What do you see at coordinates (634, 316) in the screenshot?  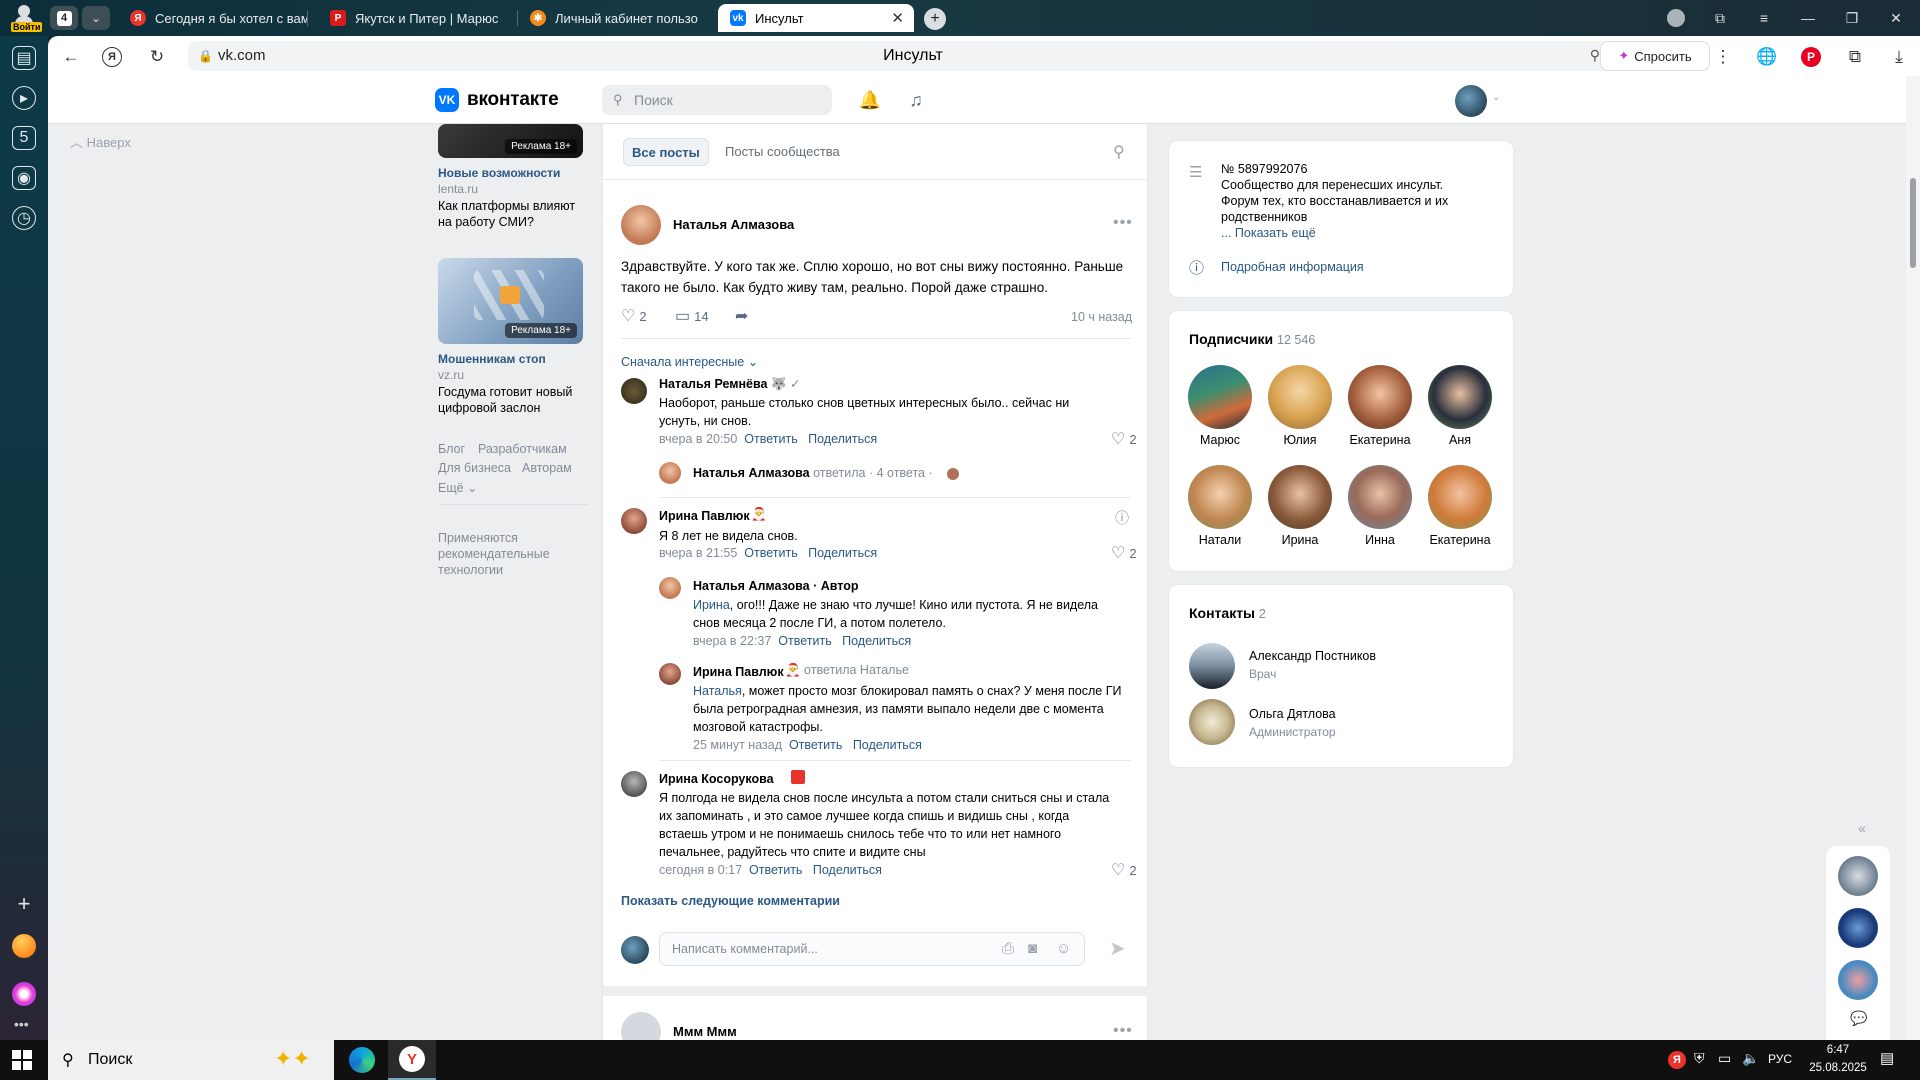 I see `like-button: ♡ 2` at bounding box center [634, 316].